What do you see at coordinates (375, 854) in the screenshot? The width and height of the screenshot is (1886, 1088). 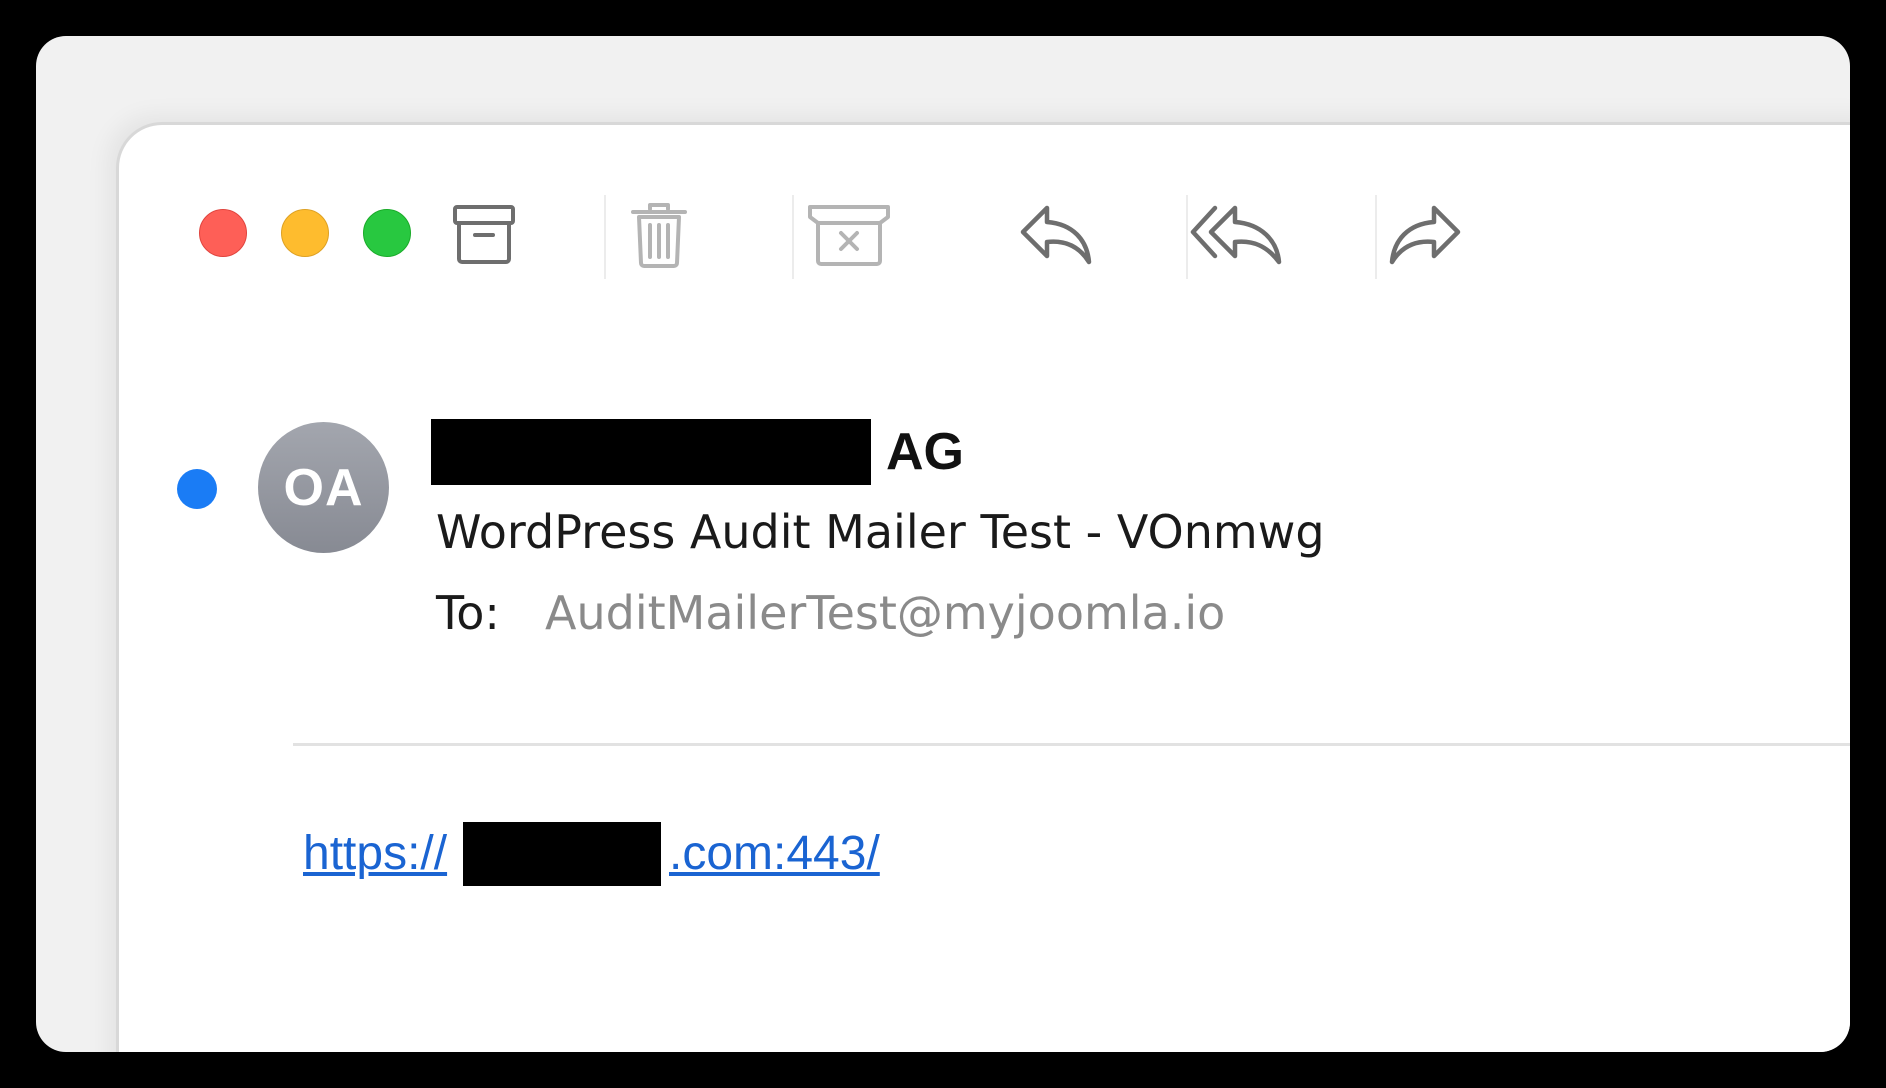 I see `link-prefix: https://` at bounding box center [375, 854].